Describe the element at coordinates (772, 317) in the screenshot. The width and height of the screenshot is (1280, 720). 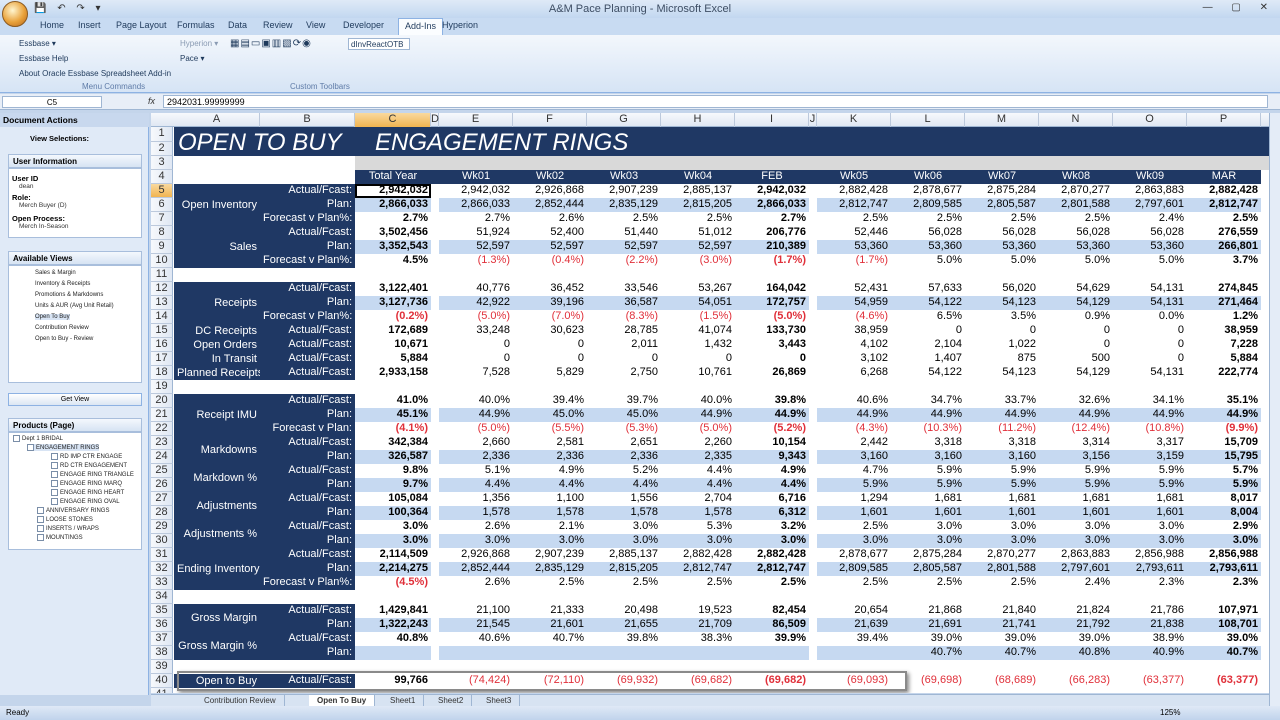
I see `data-cell: (5.0%)` at that location.